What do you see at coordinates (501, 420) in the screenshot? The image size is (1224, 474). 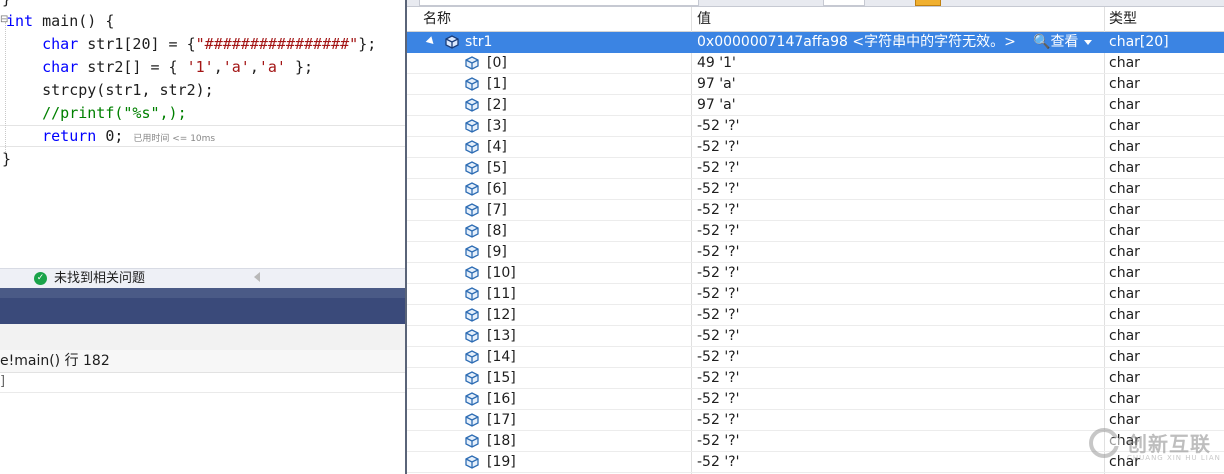 I see `watch-name: [17]` at bounding box center [501, 420].